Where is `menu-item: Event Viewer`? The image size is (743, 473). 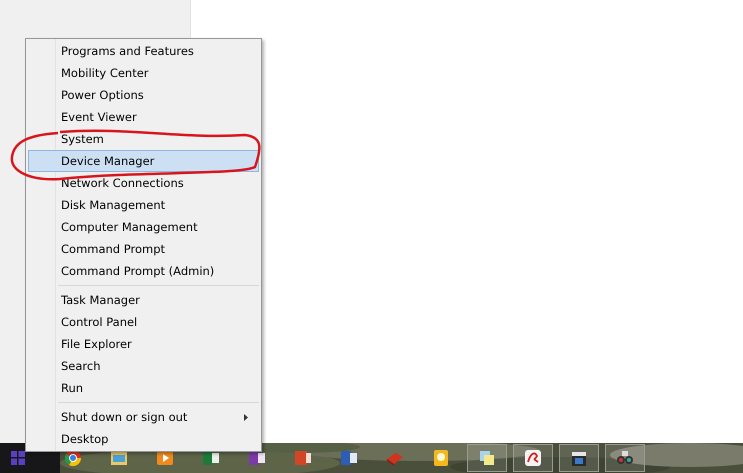
menu-item: Event Viewer is located at coordinates (143, 117).